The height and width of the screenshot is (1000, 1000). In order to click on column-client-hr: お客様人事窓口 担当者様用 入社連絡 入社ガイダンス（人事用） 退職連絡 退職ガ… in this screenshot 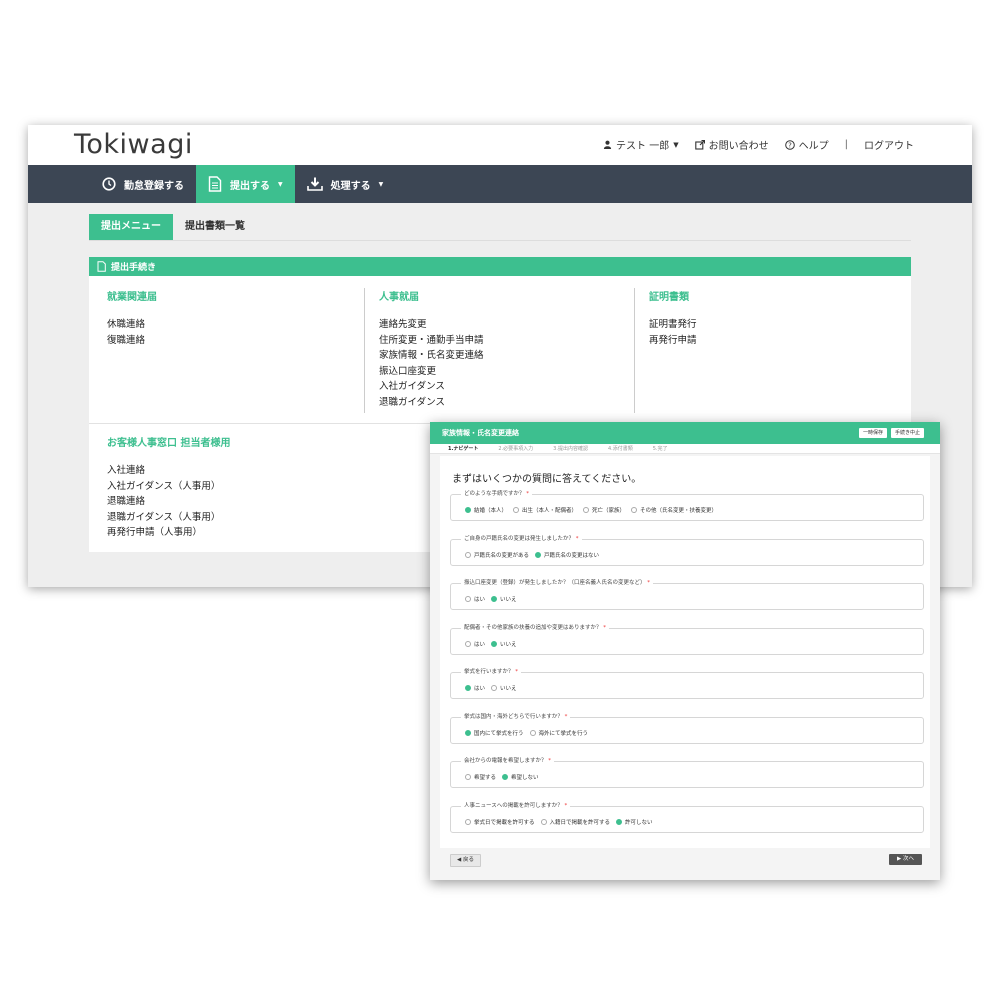, I will do `click(168, 487)`.